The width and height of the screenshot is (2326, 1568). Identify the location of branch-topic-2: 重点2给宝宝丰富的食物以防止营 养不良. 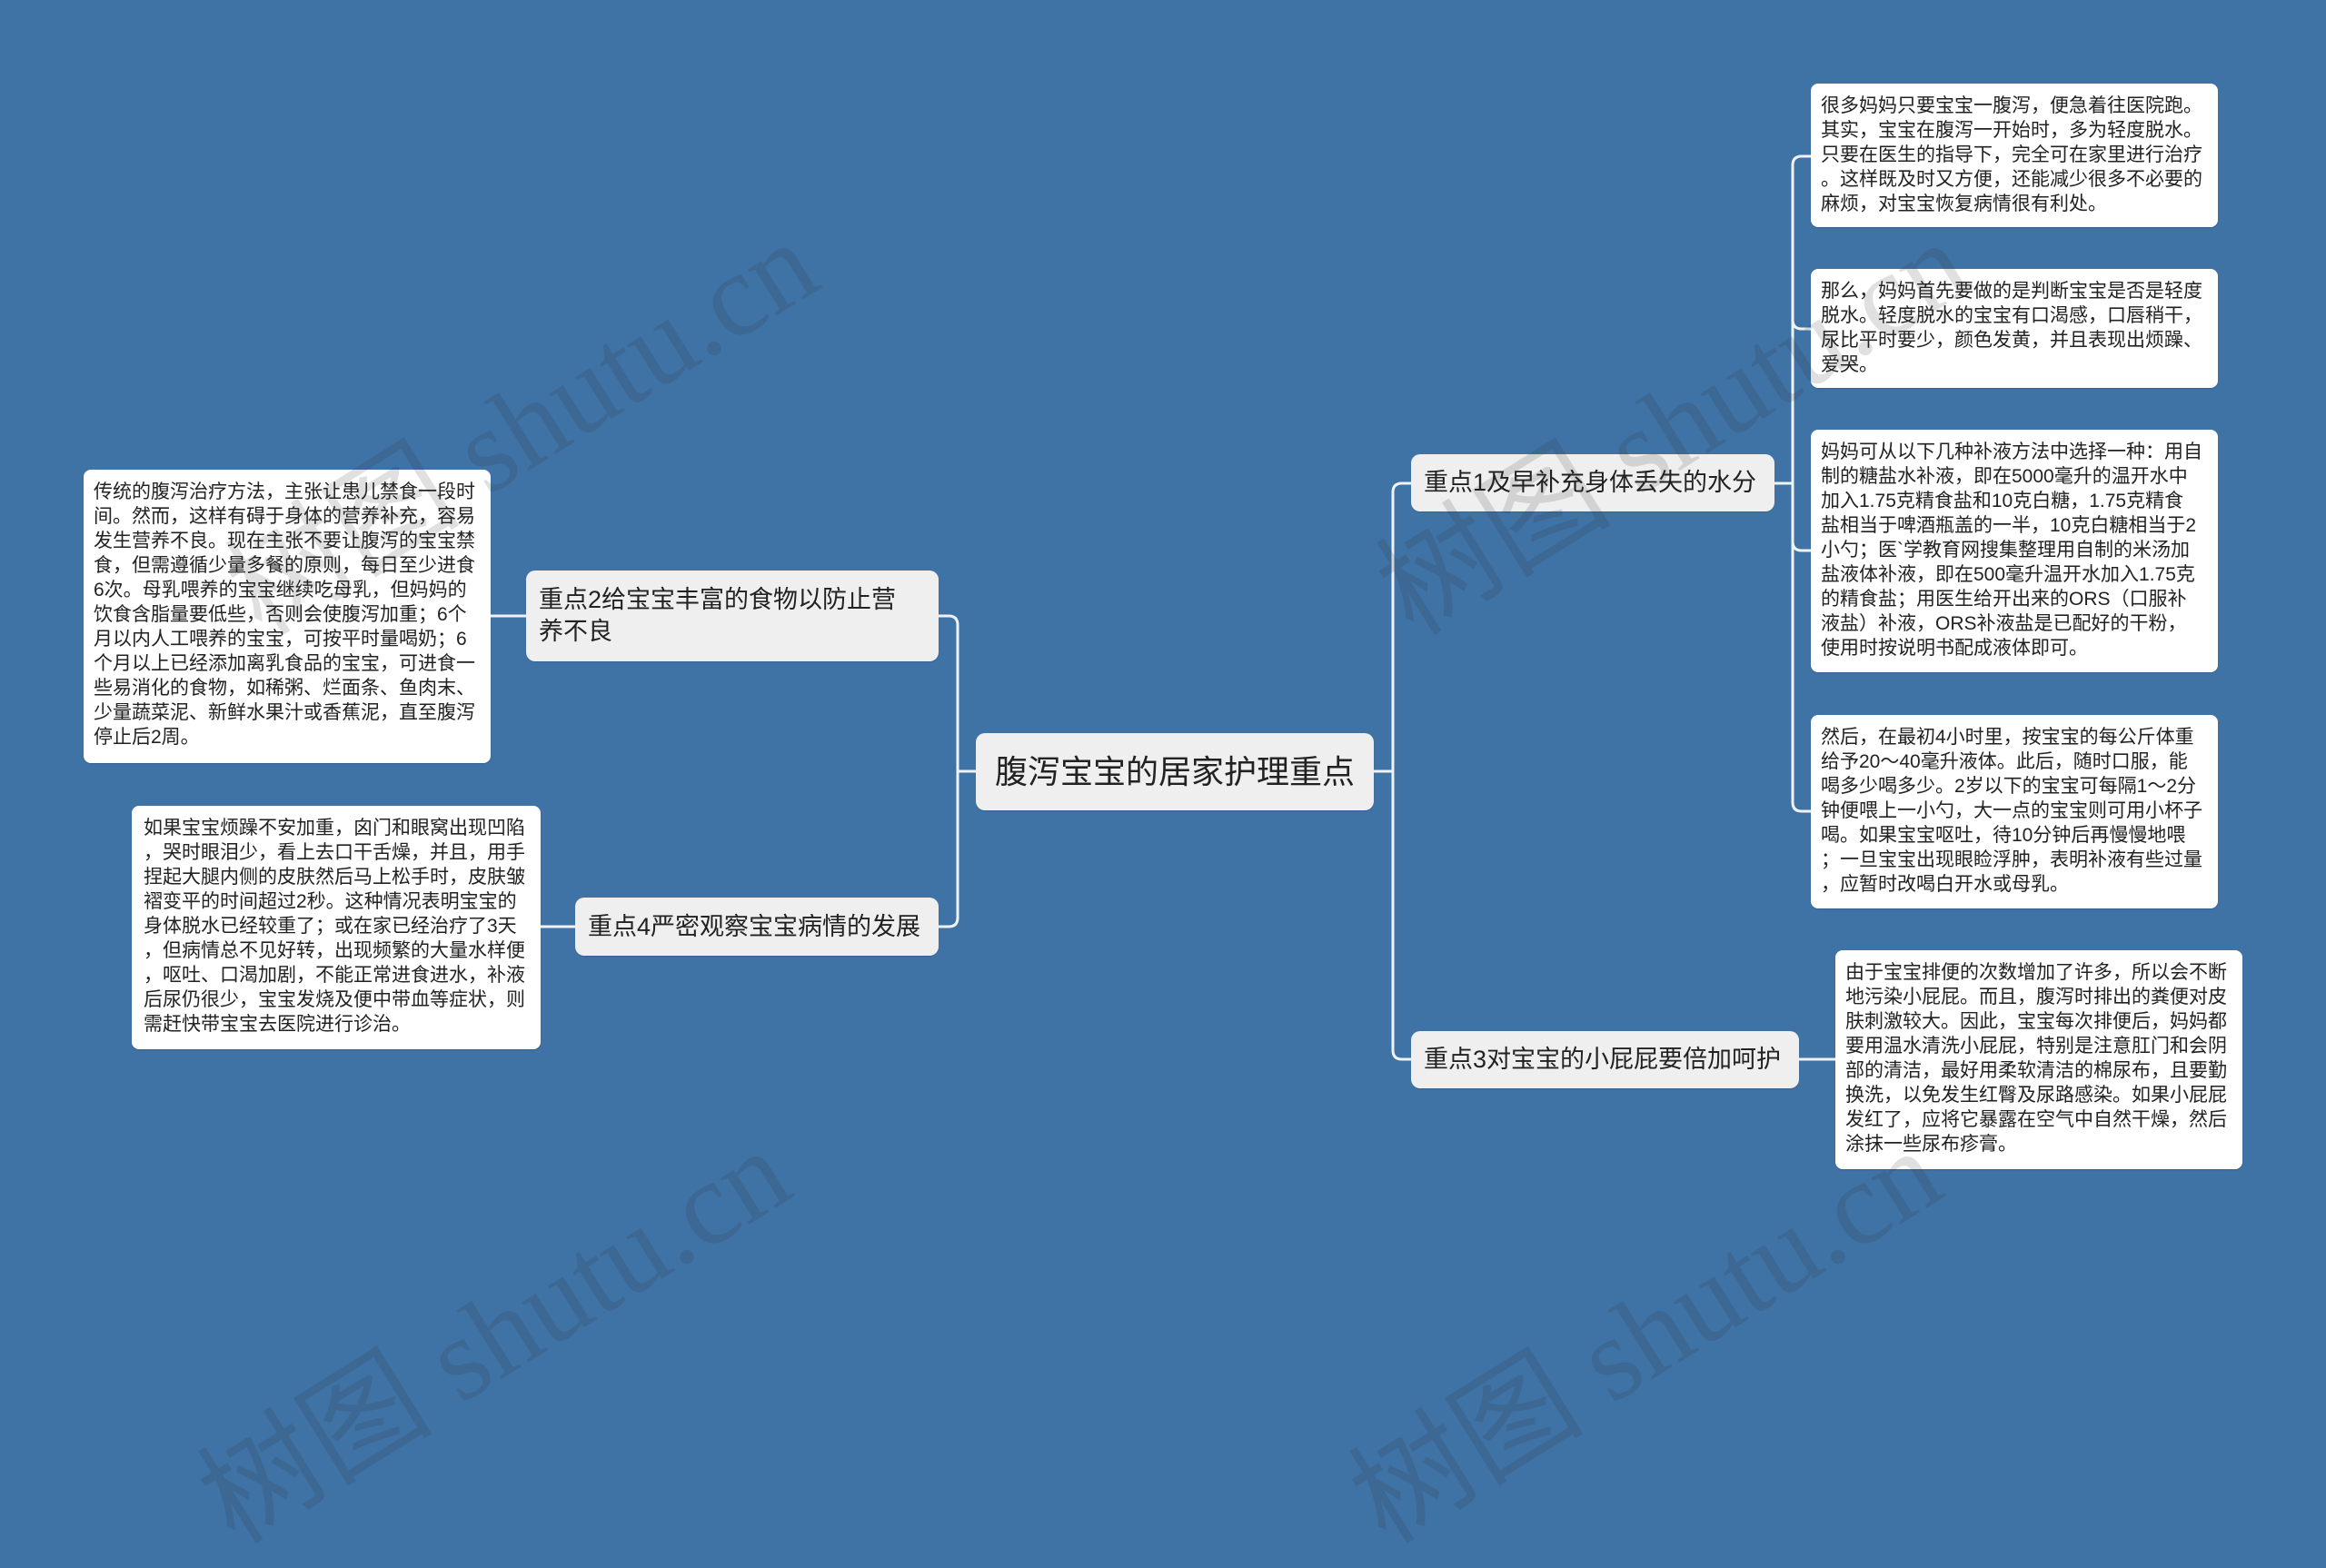
(732, 616).